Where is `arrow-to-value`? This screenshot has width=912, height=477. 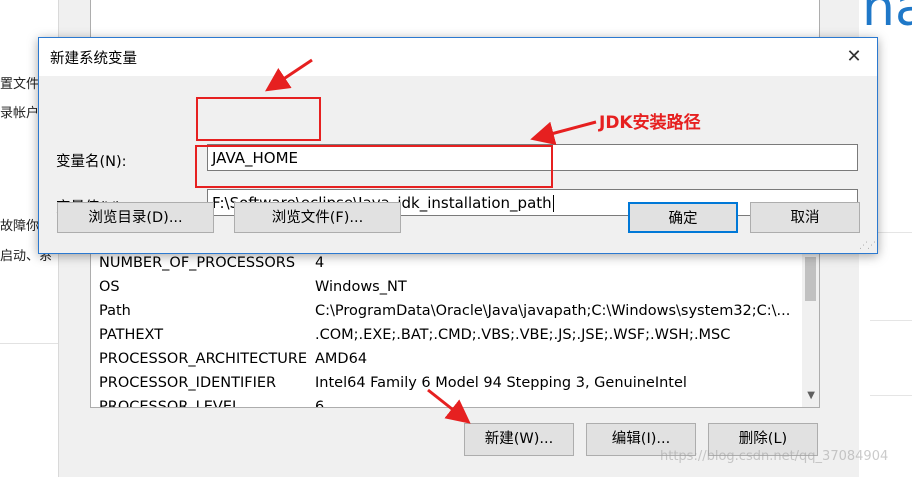 arrow-to-value is located at coordinates (563, 132).